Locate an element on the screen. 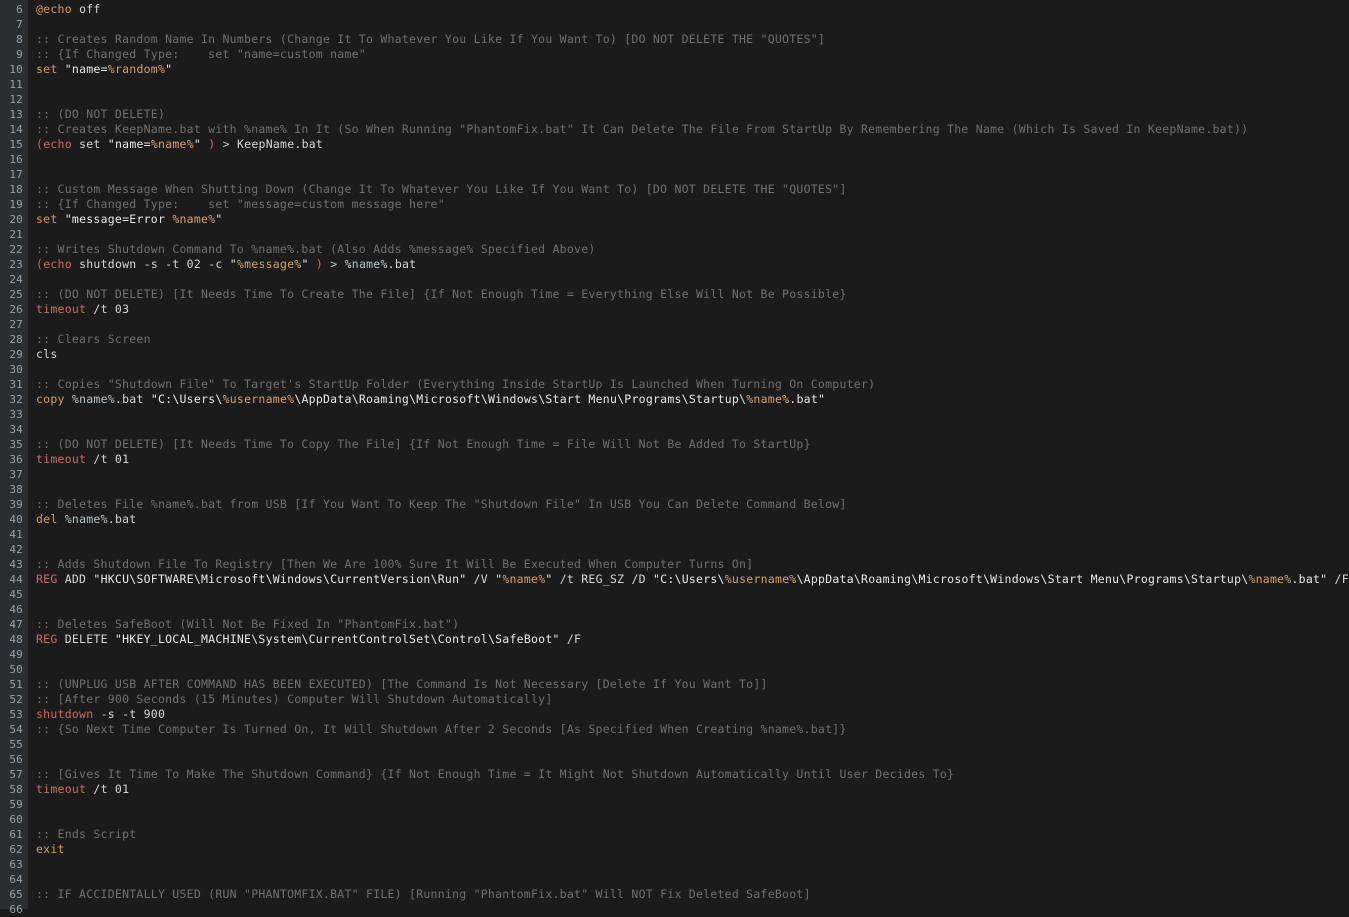  code-token: "C:\Users\ is located at coordinates (186, 399).